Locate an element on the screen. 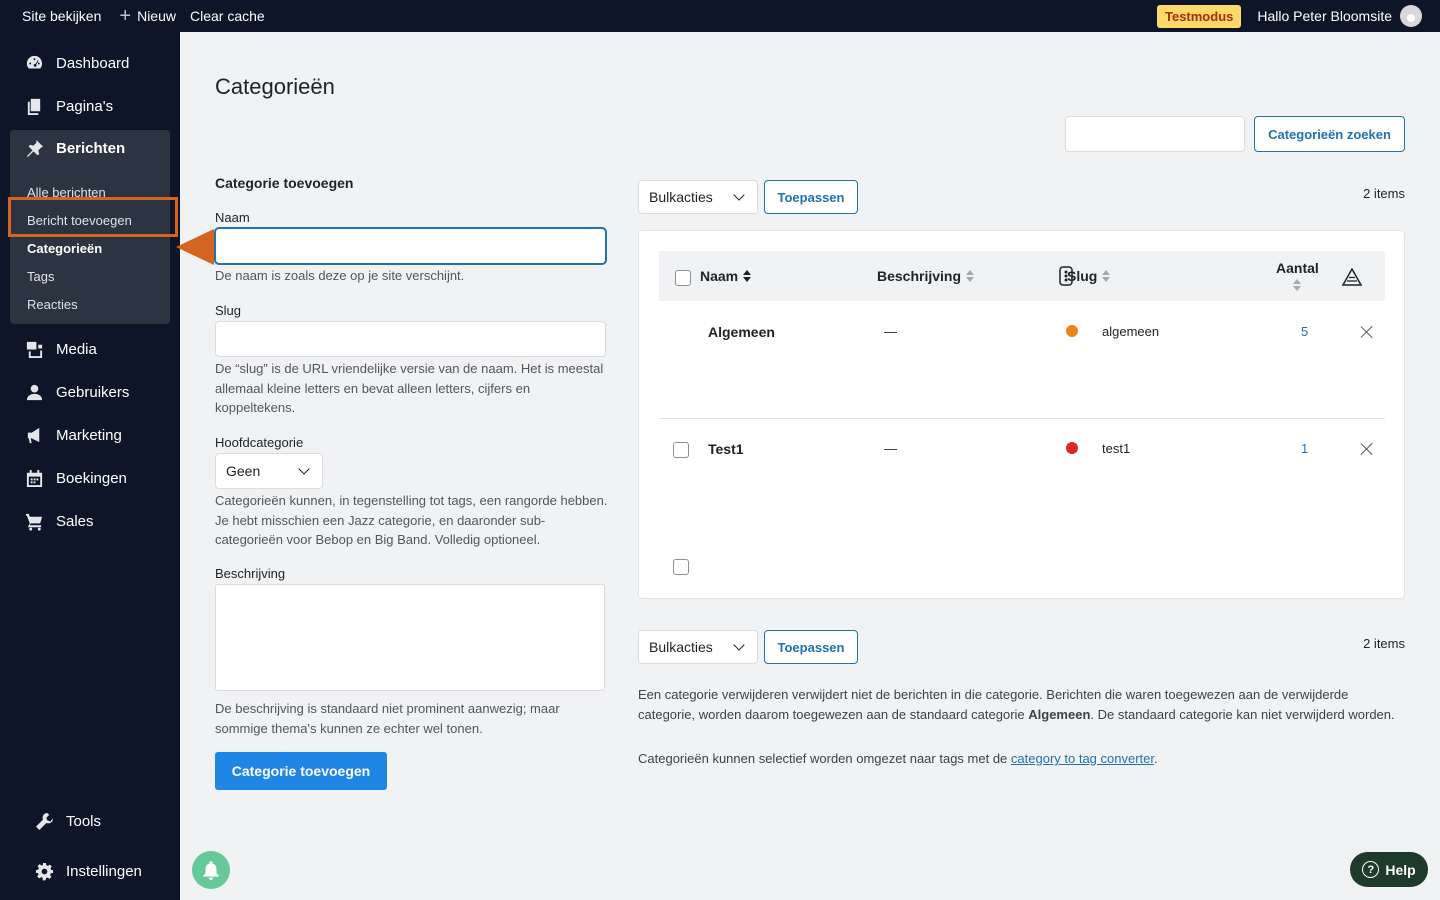 This screenshot has width=1440, height=900. converter-link: category to tag converter is located at coordinates (1082, 758).